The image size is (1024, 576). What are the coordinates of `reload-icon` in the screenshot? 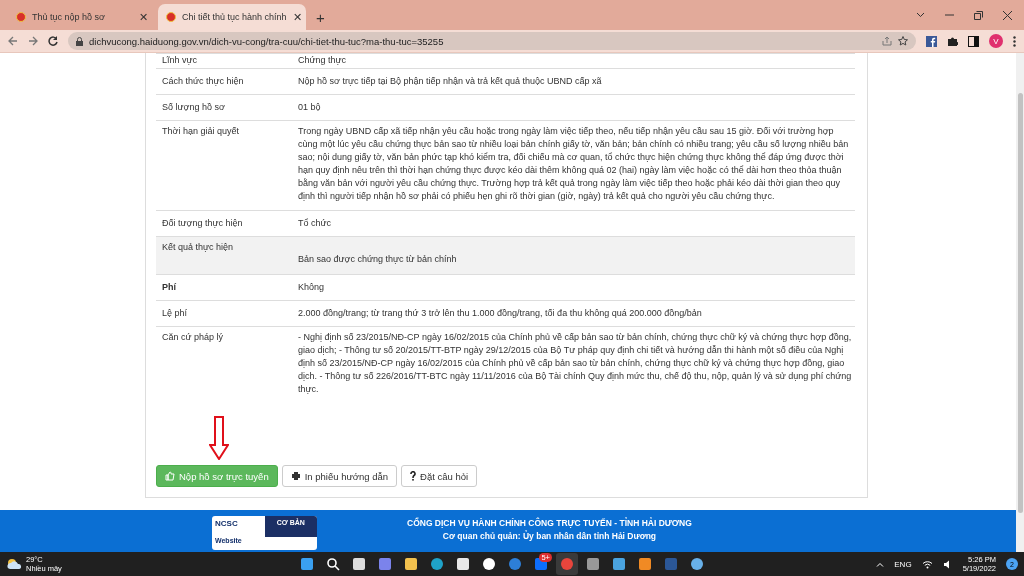 It's located at (53, 41).